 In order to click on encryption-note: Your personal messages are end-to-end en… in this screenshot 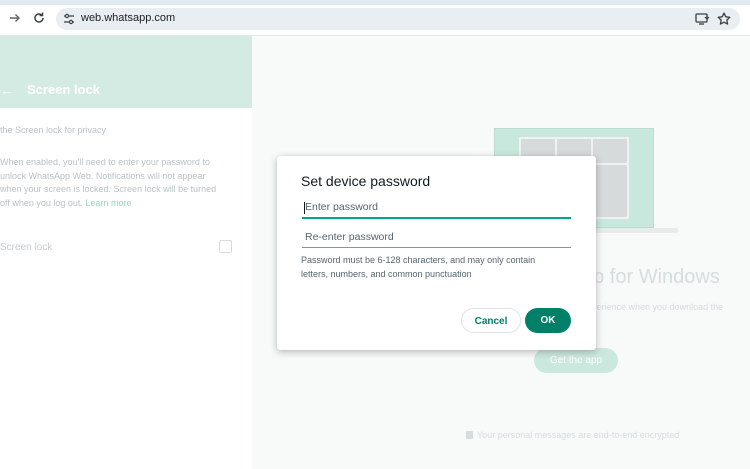, I will do `click(572, 435)`.